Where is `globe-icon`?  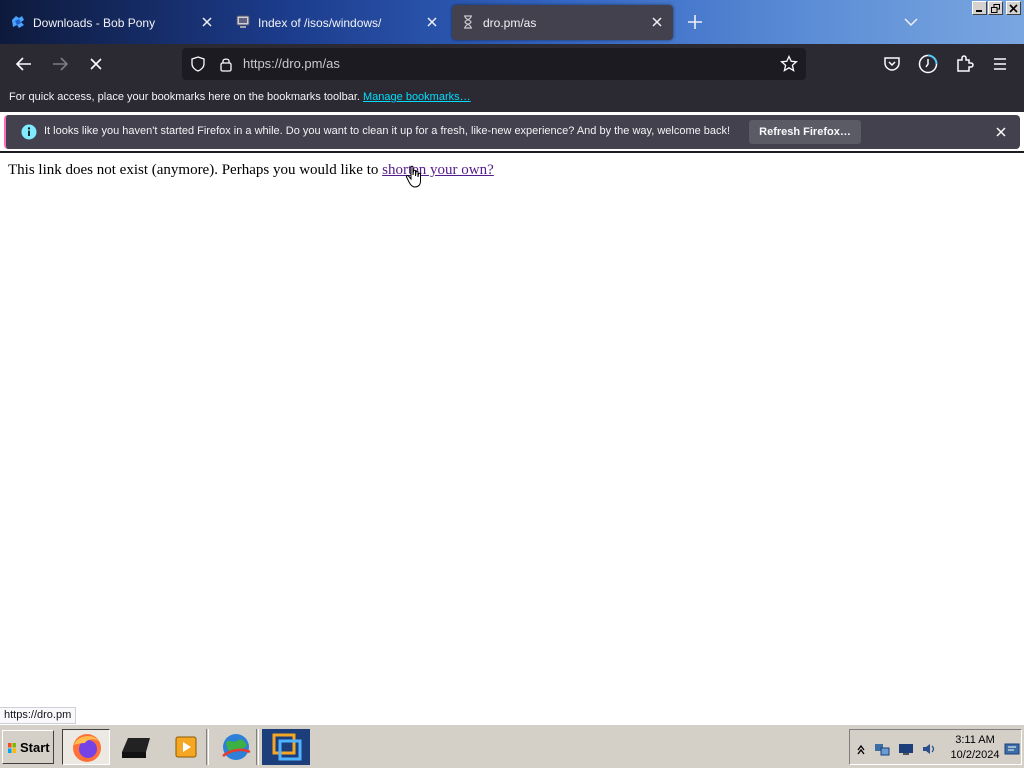 globe-icon is located at coordinates (236, 747).